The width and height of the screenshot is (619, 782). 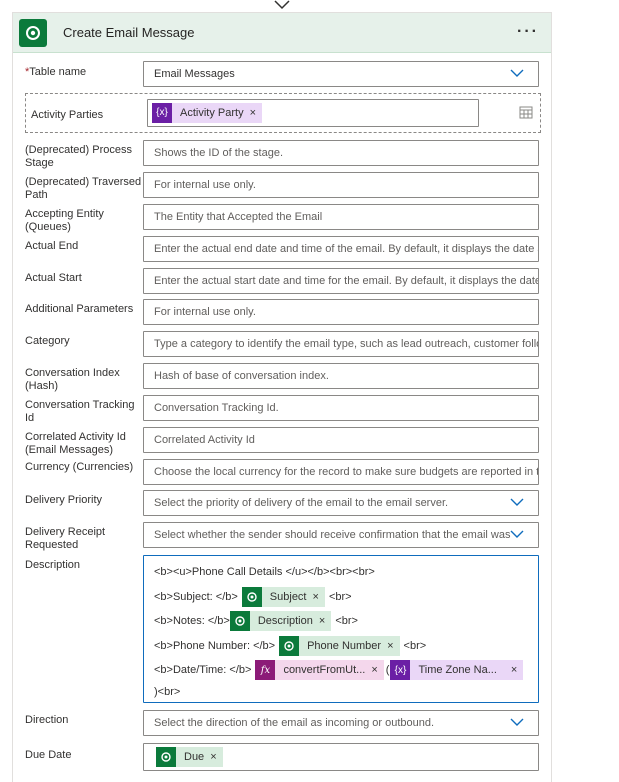 What do you see at coordinates (189, 757) in the screenshot?
I see `dynamic-content-token: Due ×` at bounding box center [189, 757].